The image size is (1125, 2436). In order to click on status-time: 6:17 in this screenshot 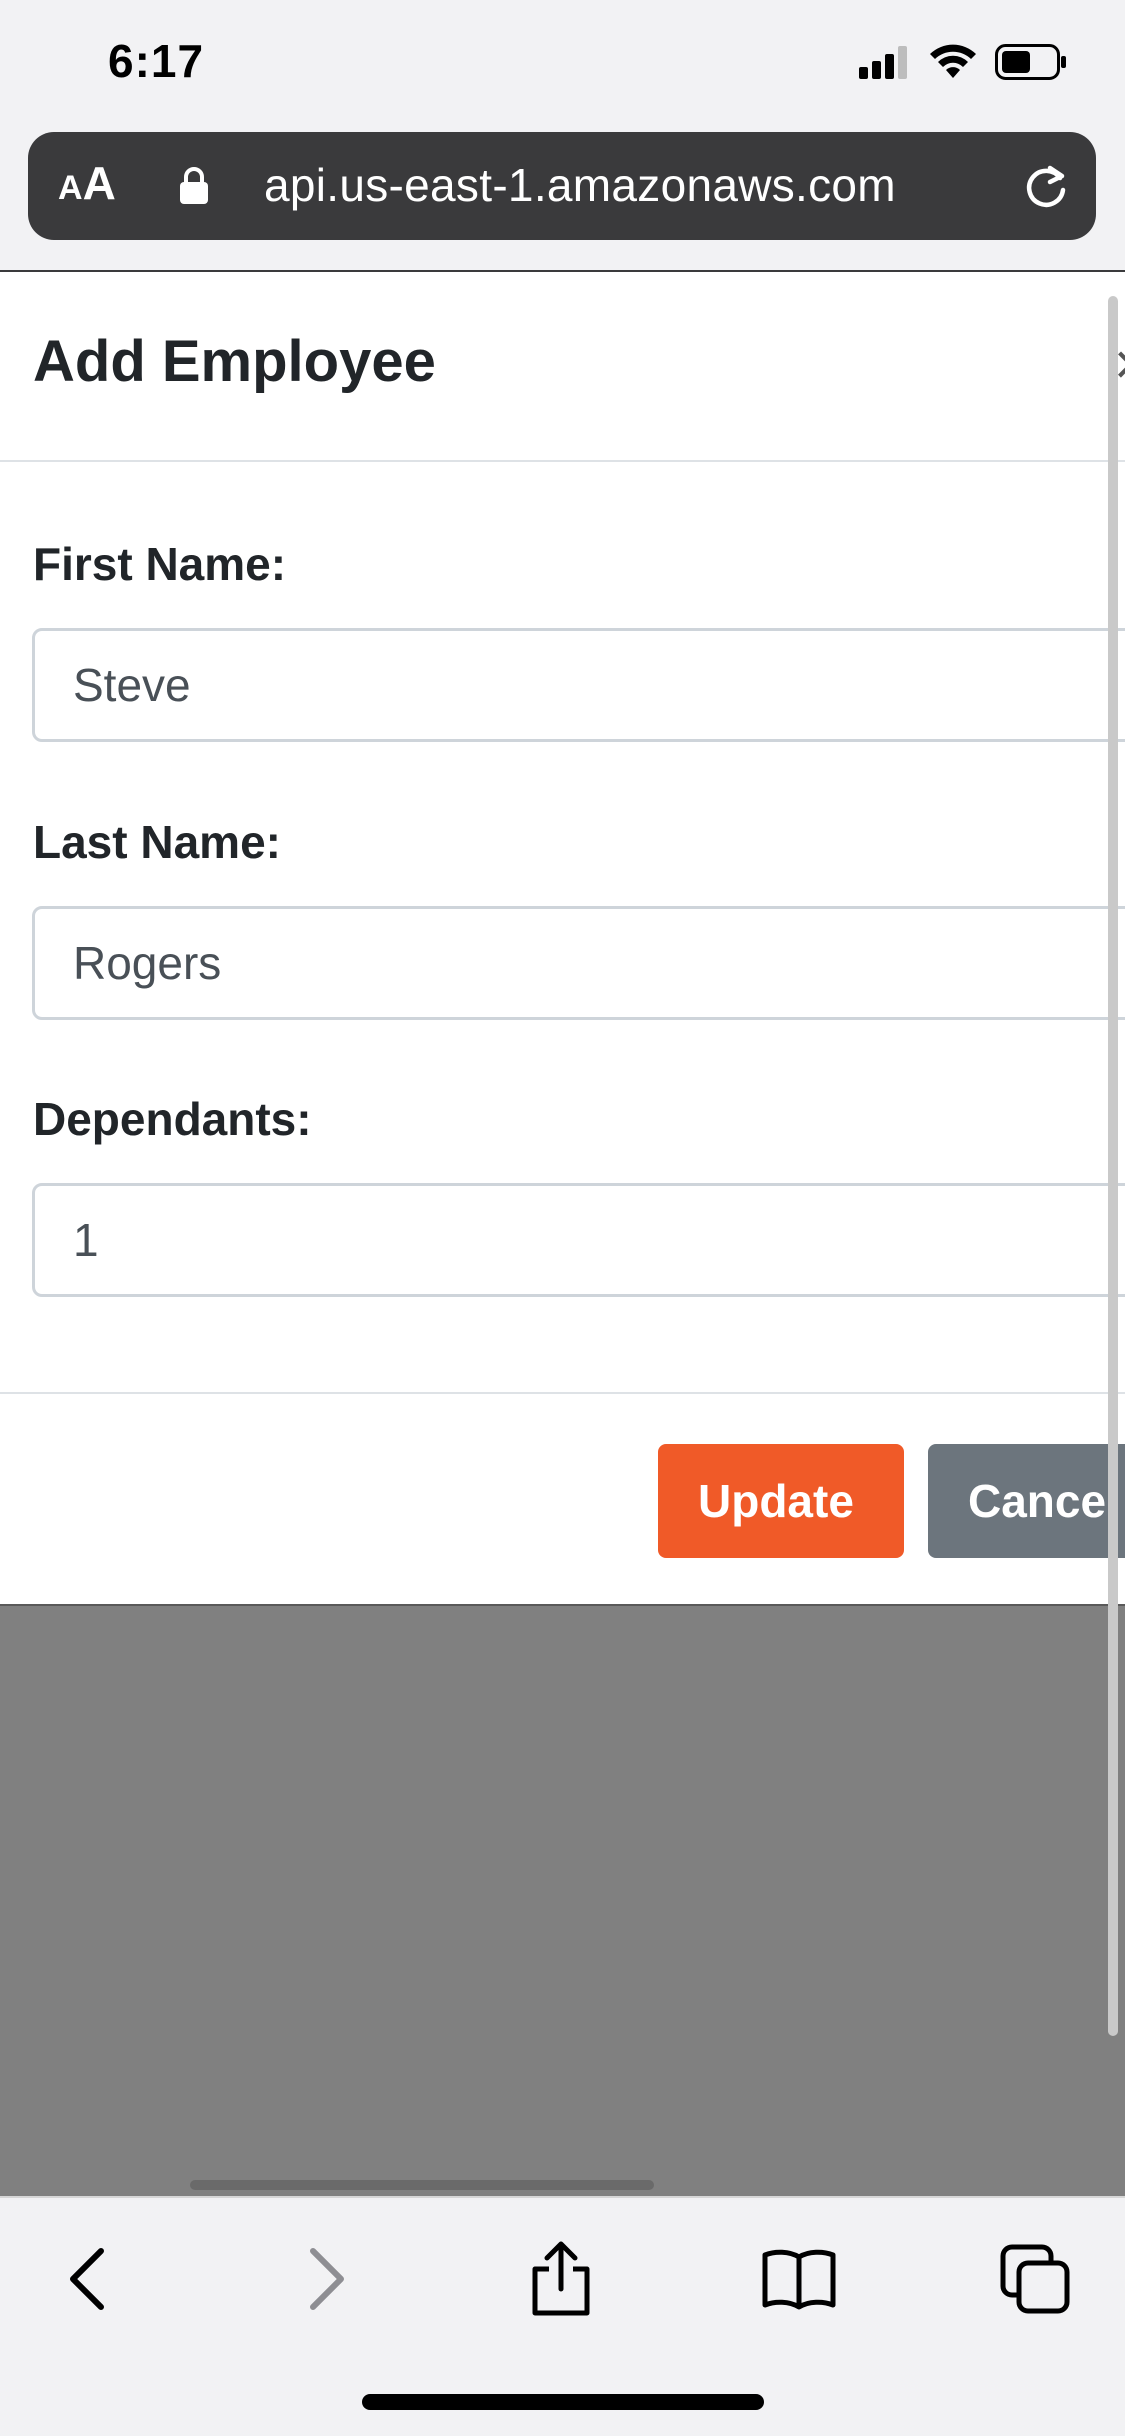, I will do `click(156, 61)`.